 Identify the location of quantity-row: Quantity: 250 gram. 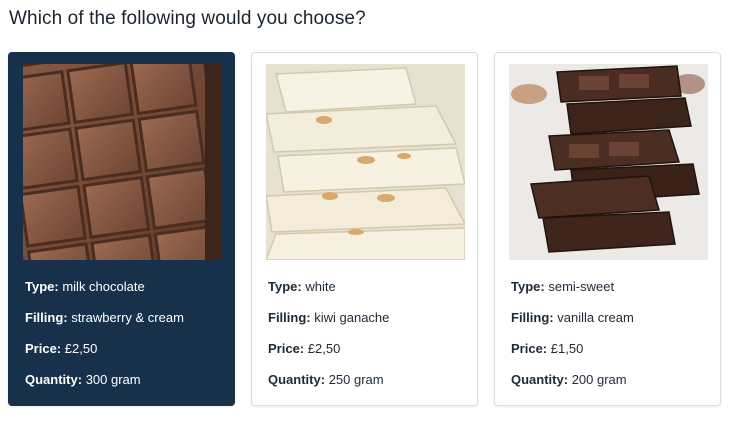
(326, 379).